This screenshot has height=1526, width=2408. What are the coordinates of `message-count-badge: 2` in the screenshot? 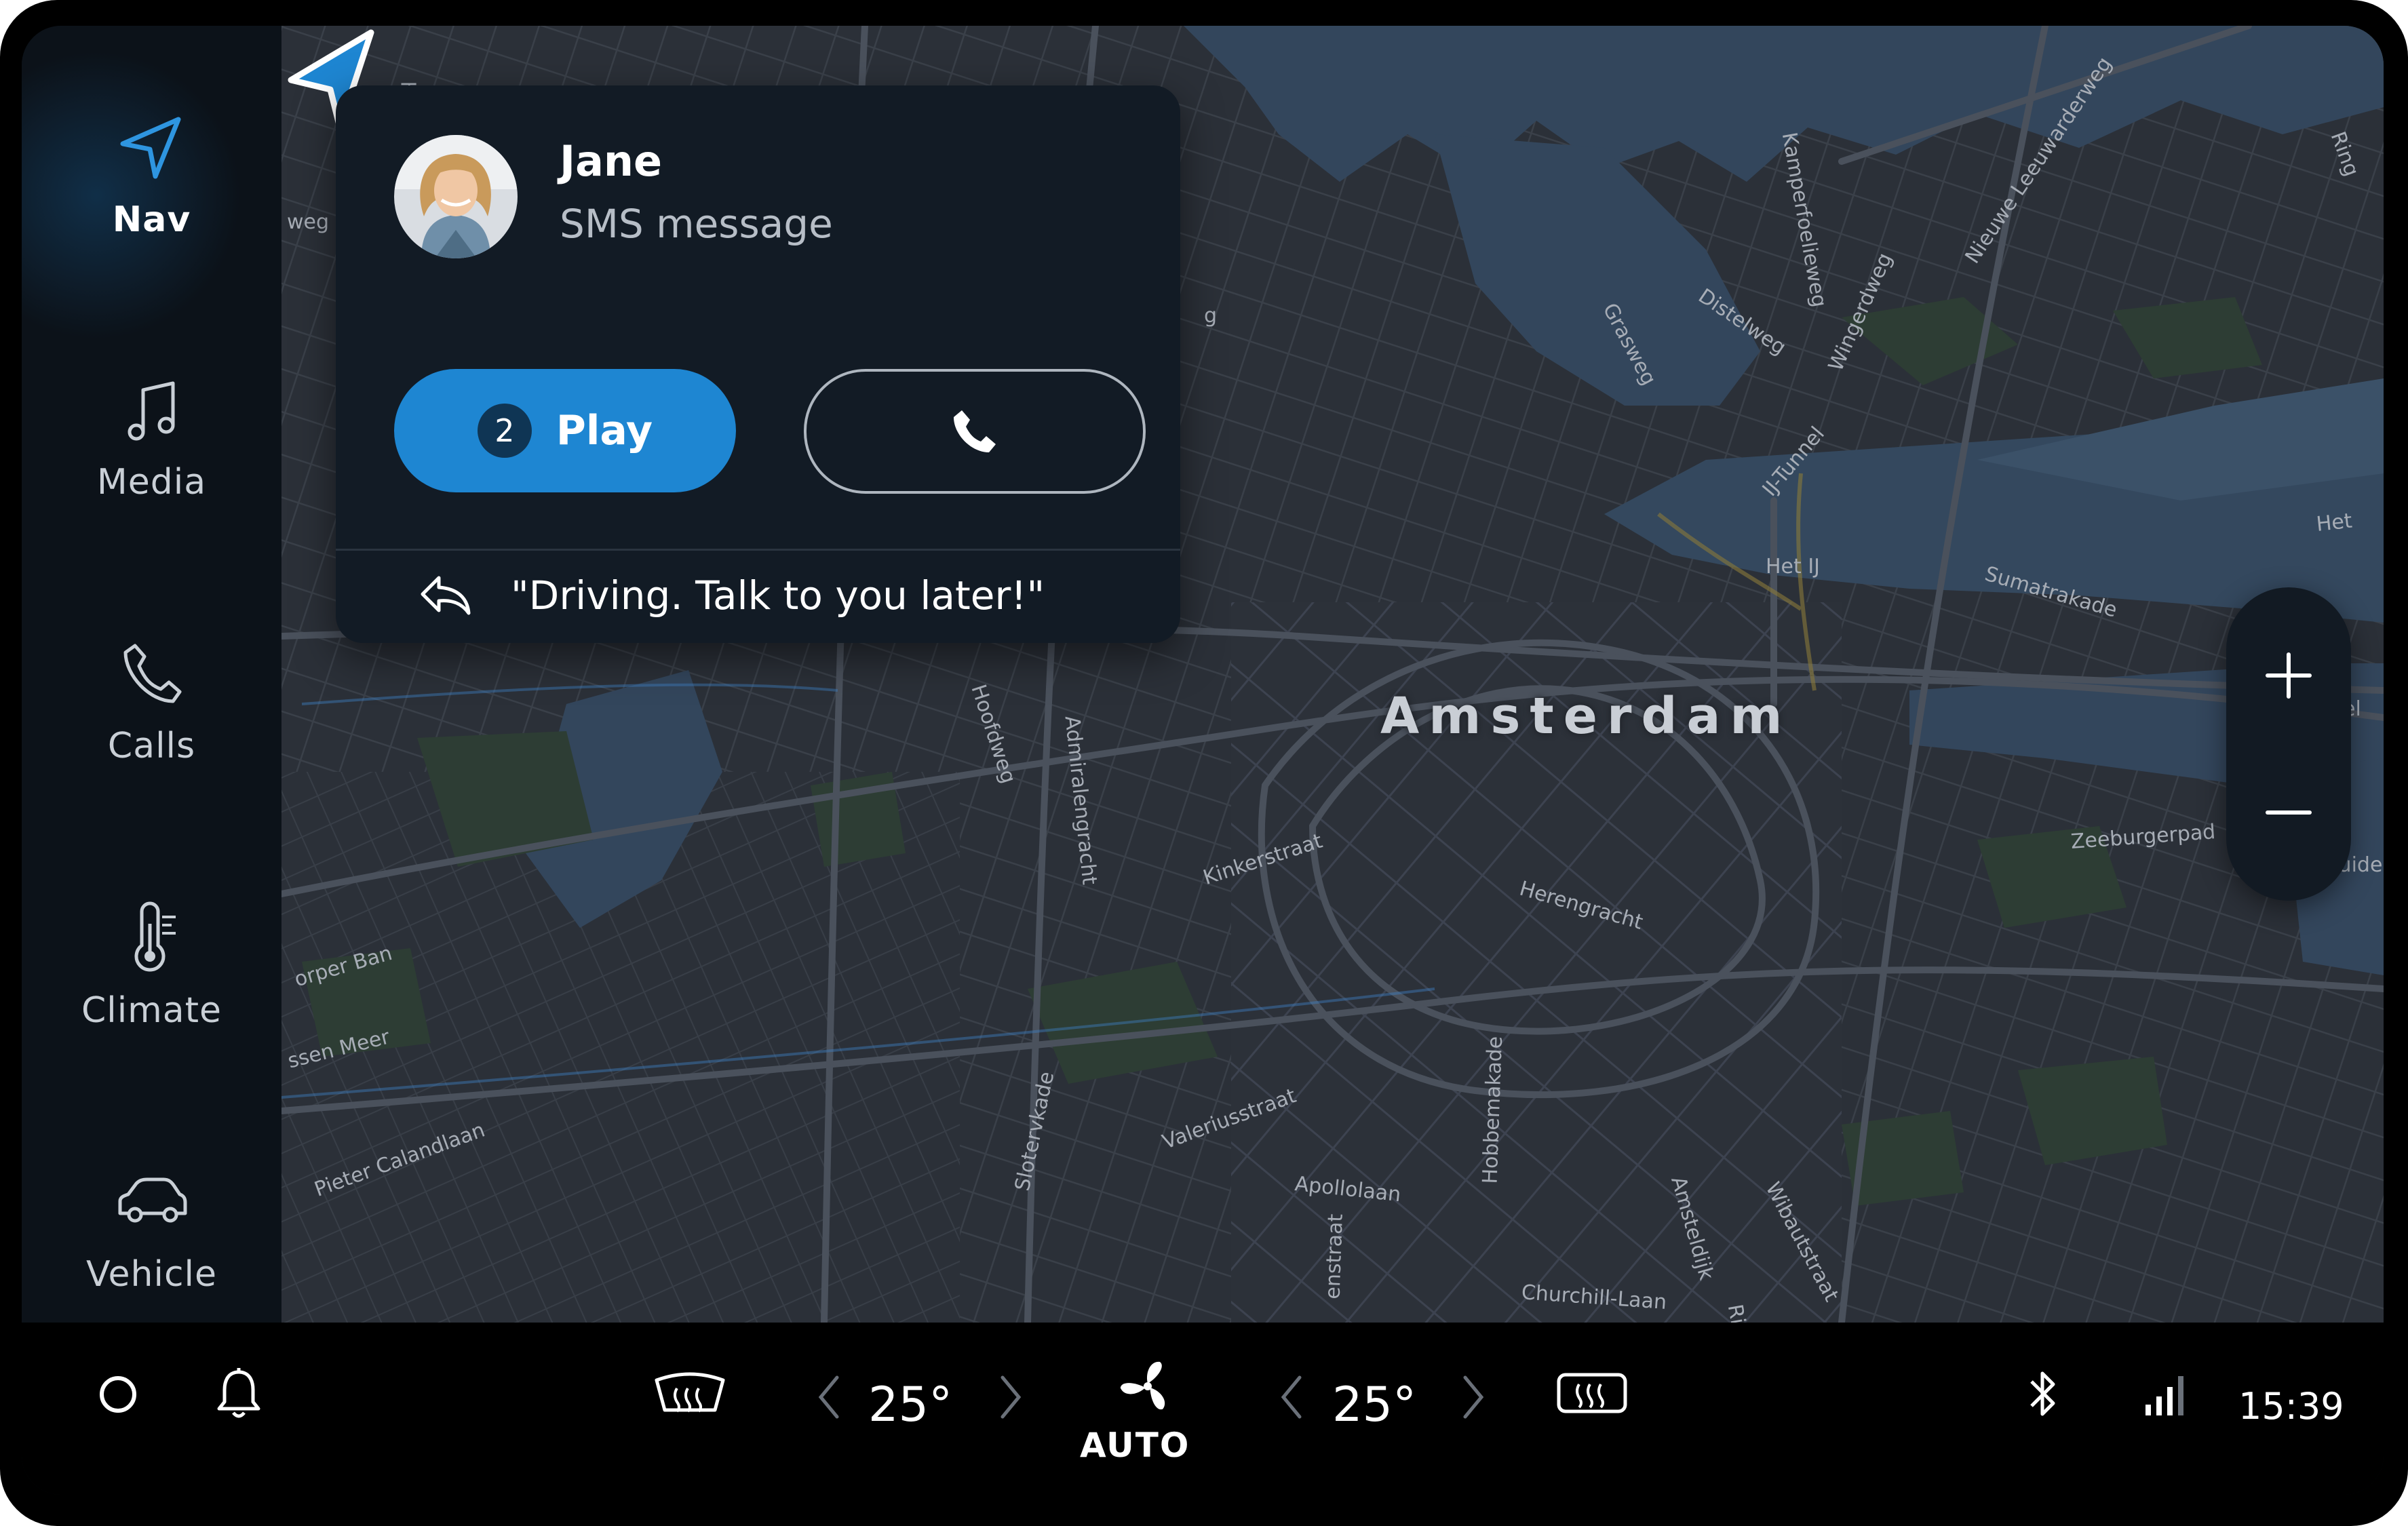 It's located at (504, 431).